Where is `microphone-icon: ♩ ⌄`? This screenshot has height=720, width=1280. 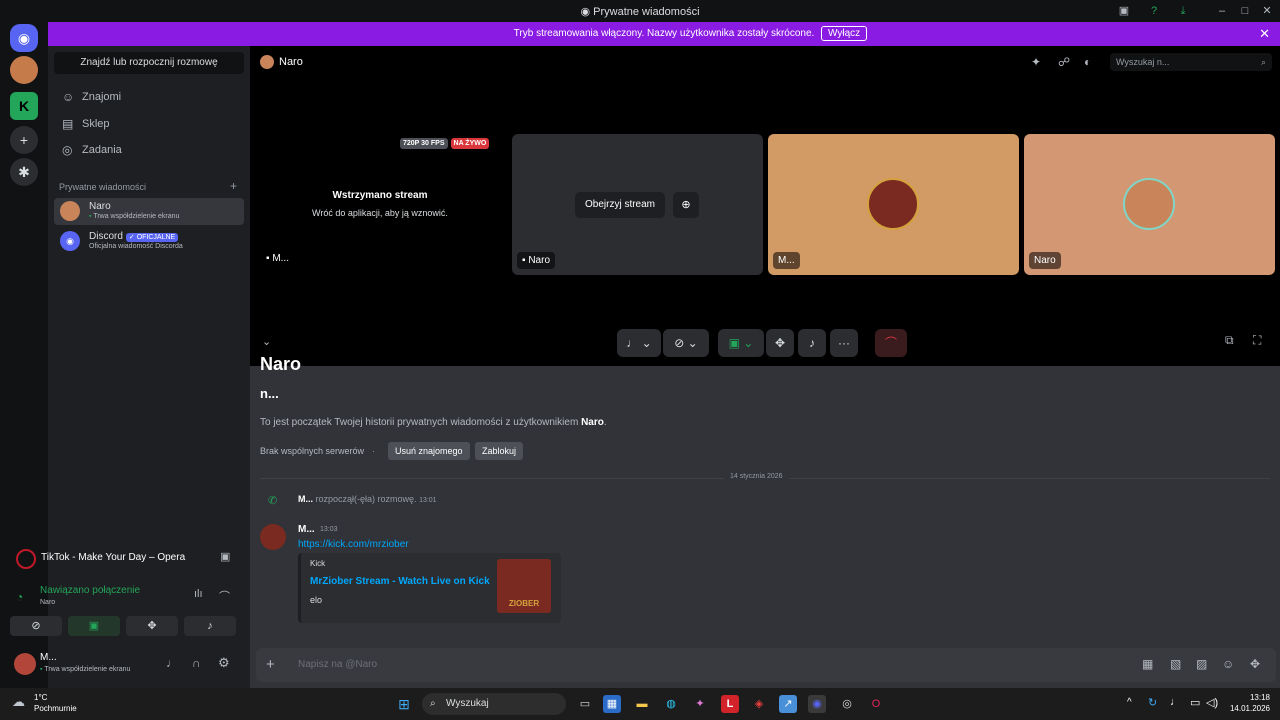 microphone-icon: ♩ ⌄ is located at coordinates (639, 343).